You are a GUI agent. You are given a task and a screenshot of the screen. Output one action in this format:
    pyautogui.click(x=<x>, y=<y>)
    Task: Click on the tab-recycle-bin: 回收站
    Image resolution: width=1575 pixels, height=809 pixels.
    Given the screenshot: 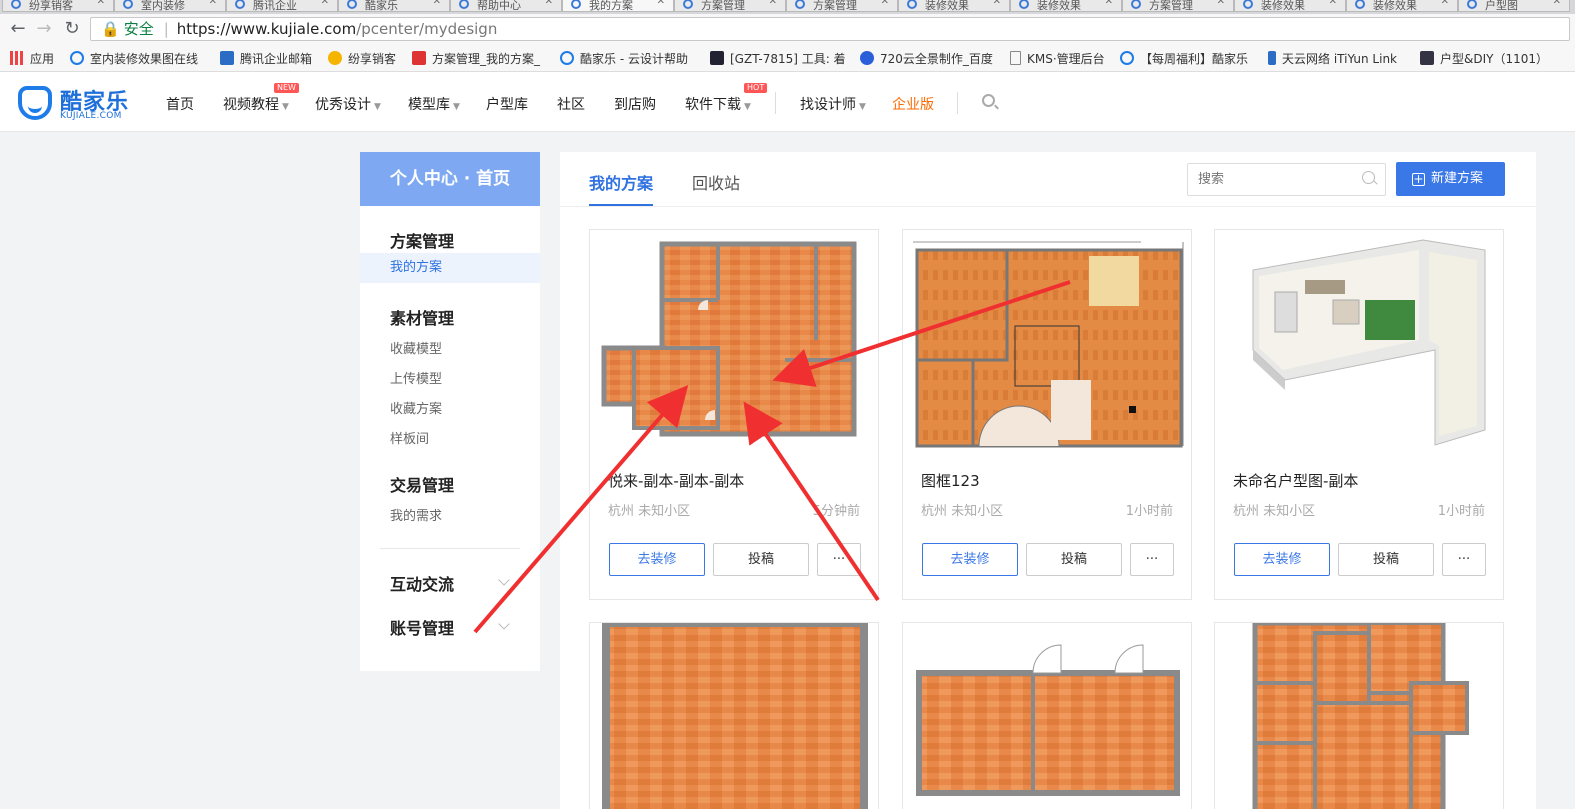 What is the action you would take?
    pyautogui.click(x=716, y=182)
    